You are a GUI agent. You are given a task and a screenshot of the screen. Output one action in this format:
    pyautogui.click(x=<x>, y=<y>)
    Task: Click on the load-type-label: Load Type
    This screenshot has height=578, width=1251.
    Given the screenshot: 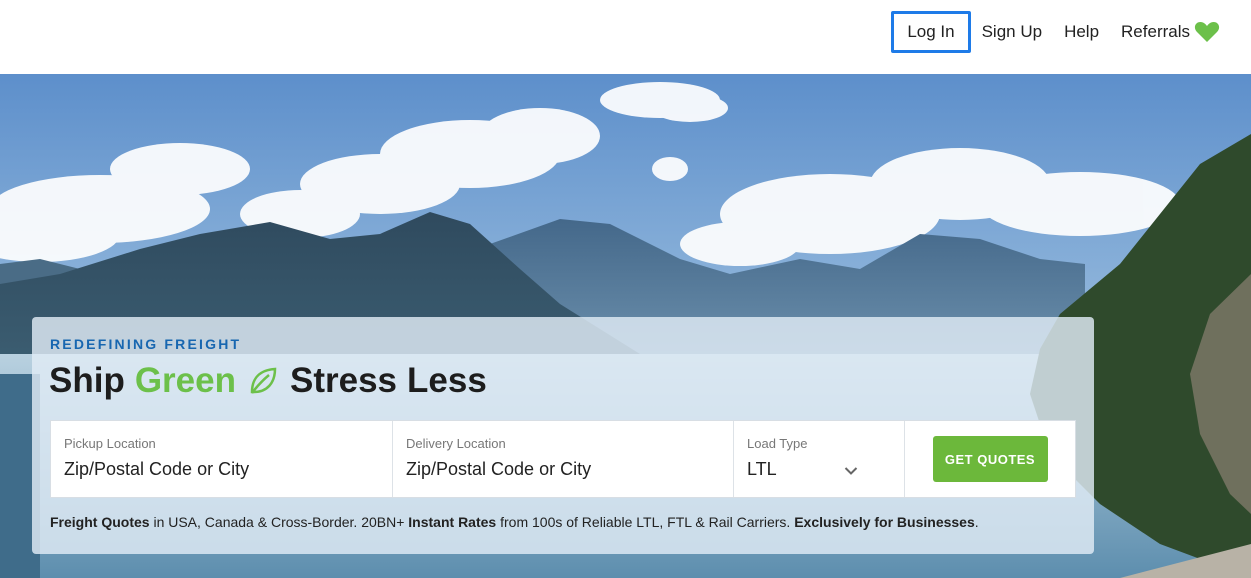 What is the action you would take?
    pyautogui.click(x=777, y=443)
    